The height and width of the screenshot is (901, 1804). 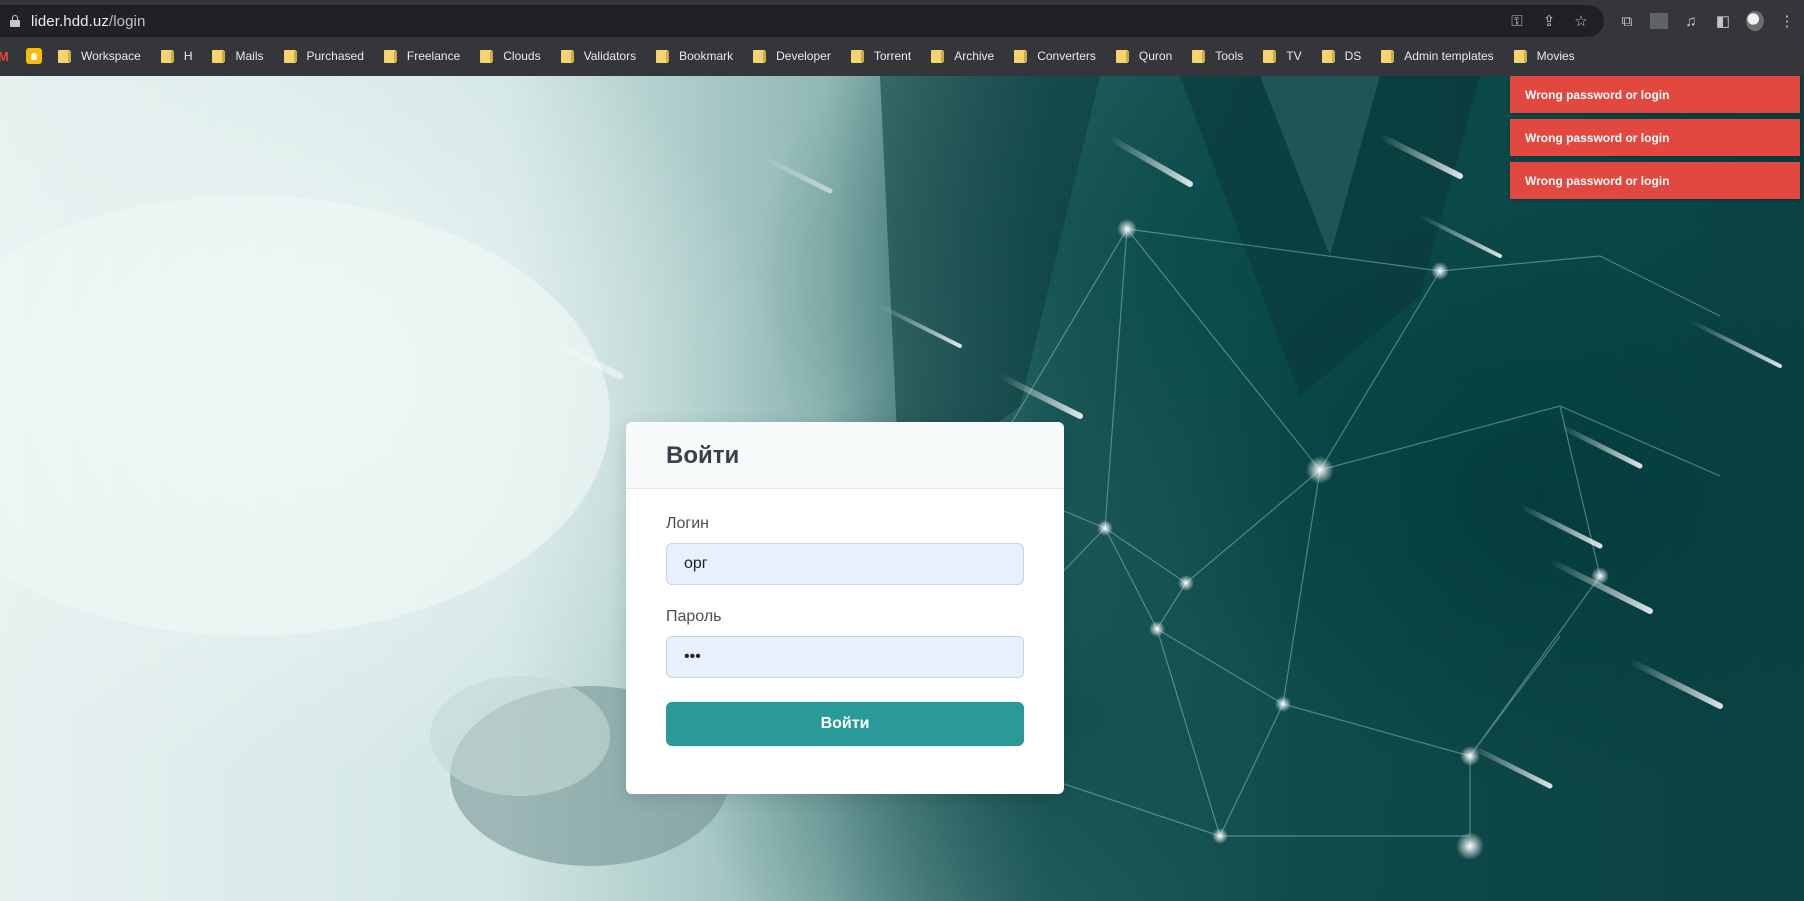 I want to click on url-host: lider.hdd.uz, so click(x=70, y=21).